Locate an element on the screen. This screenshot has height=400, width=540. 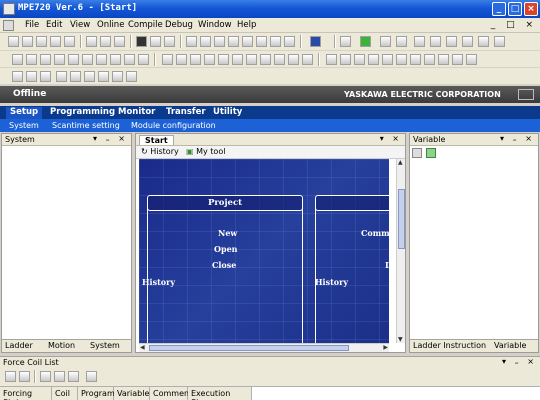
subtab-scantime: Scantime setting is located at coordinates (86, 125).